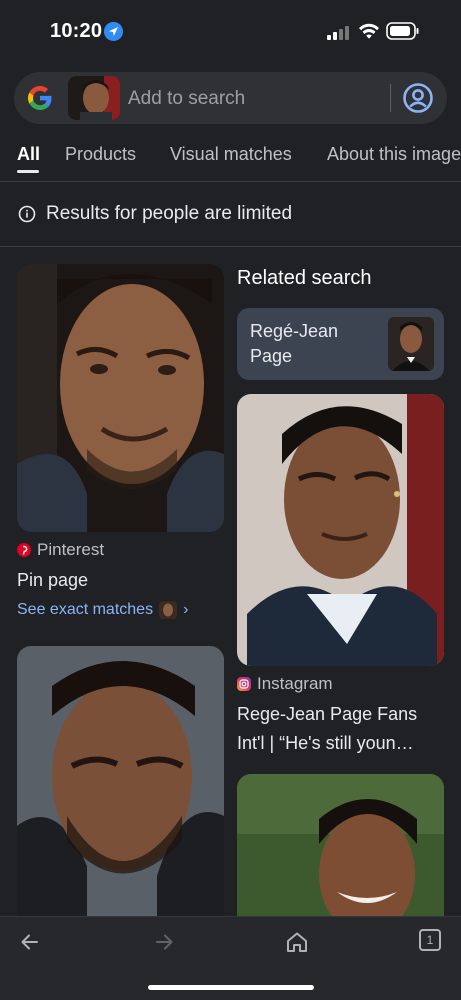 The height and width of the screenshot is (1000, 461). I want to click on back-icon, so click(30, 942).